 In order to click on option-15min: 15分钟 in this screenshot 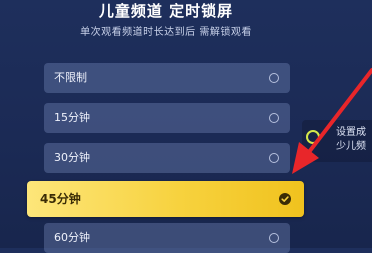, I will do `click(167, 118)`.